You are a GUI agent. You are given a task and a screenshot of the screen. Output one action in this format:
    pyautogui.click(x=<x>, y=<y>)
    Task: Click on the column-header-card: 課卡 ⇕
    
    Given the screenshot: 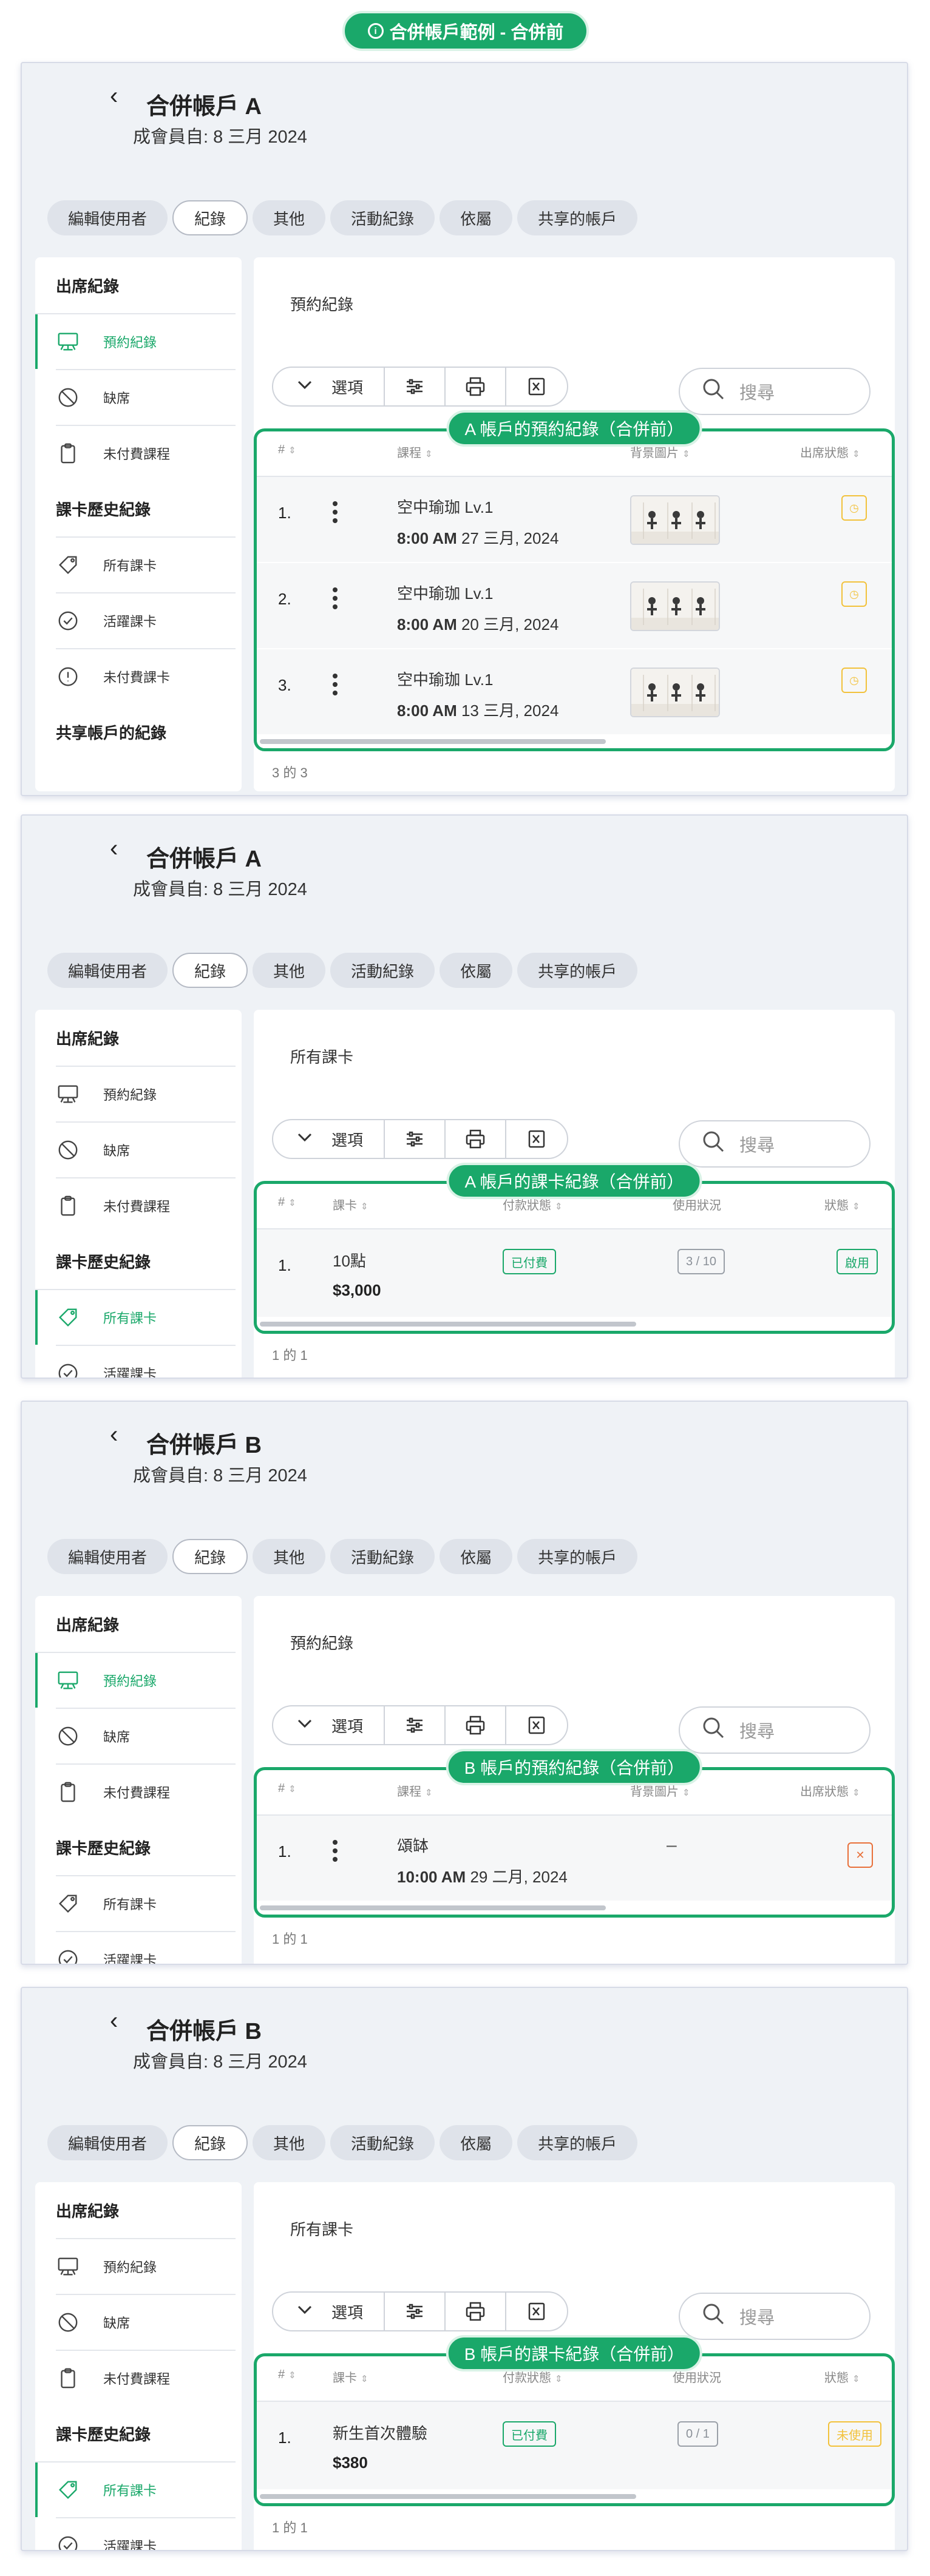 What is the action you would take?
    pyautogui.click(x=350, y=2376)
    